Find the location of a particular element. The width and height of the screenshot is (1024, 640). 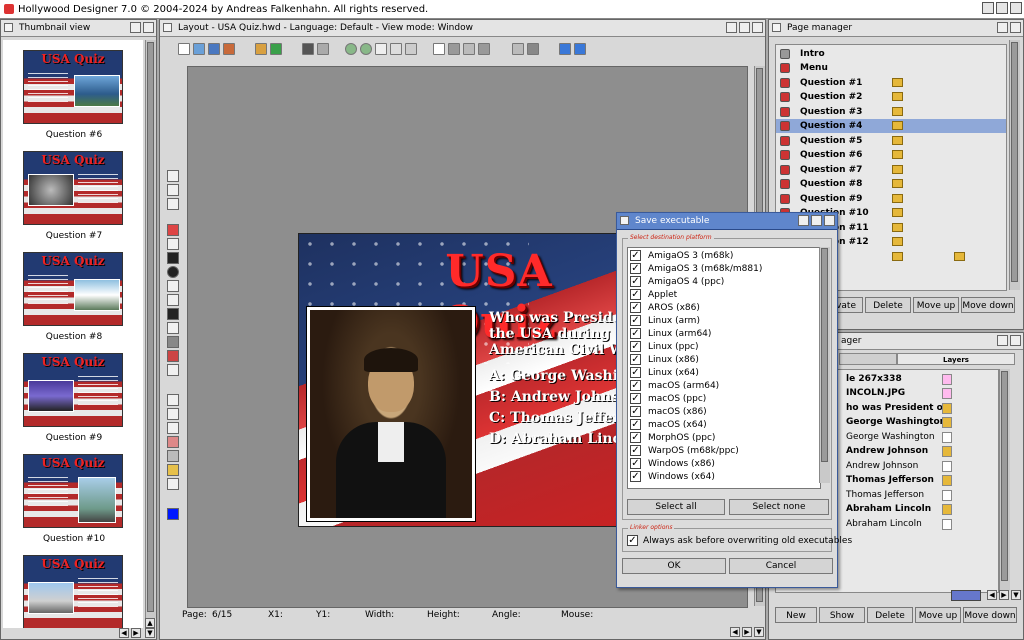

cut-icon is located at coordinates (381, 49).